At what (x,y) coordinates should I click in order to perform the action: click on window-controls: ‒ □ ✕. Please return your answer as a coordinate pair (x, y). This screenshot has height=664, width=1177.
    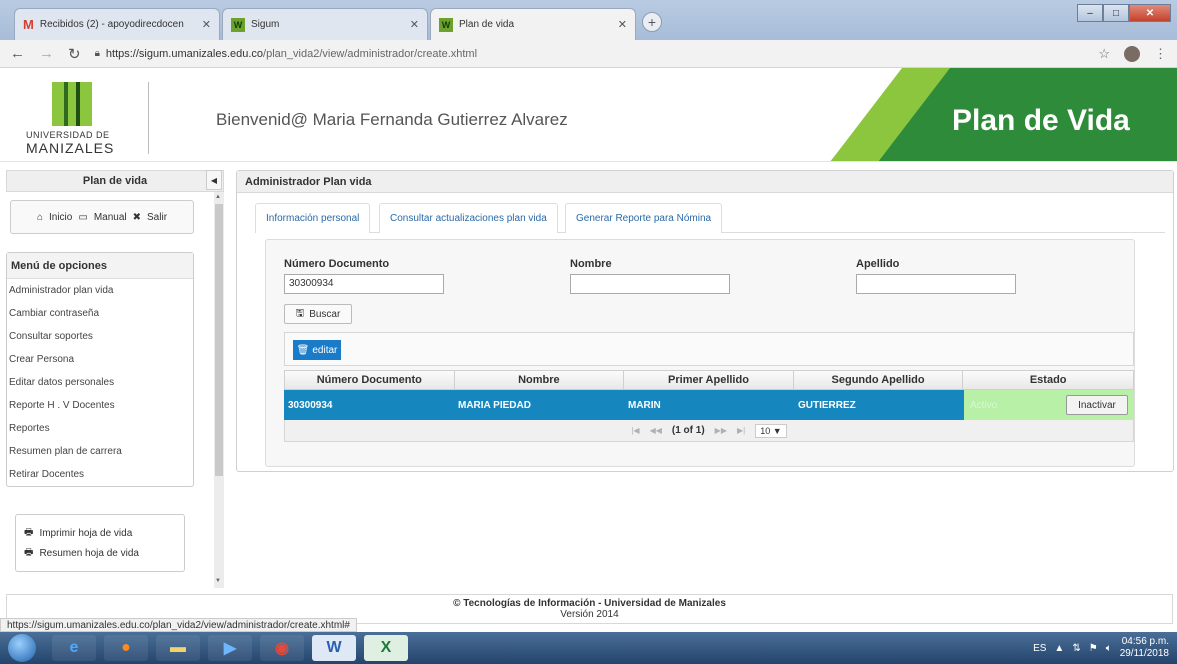
    Looking at the image, I should click on (1124, 13).